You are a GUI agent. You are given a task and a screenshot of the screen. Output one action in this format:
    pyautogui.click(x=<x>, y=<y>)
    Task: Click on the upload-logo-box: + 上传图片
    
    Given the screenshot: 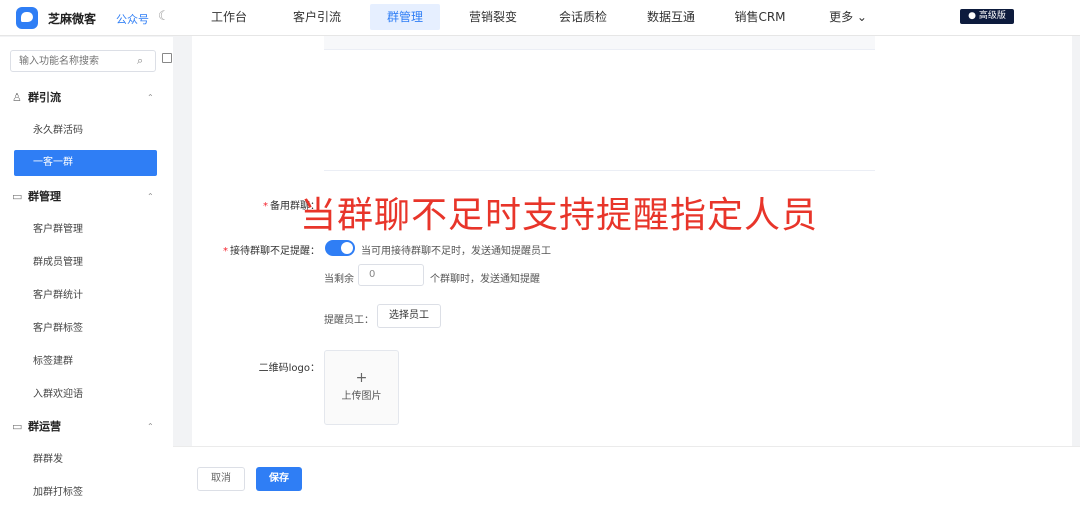 What is the action you would take?
    pyautogui.click(x=361, y=387)
    